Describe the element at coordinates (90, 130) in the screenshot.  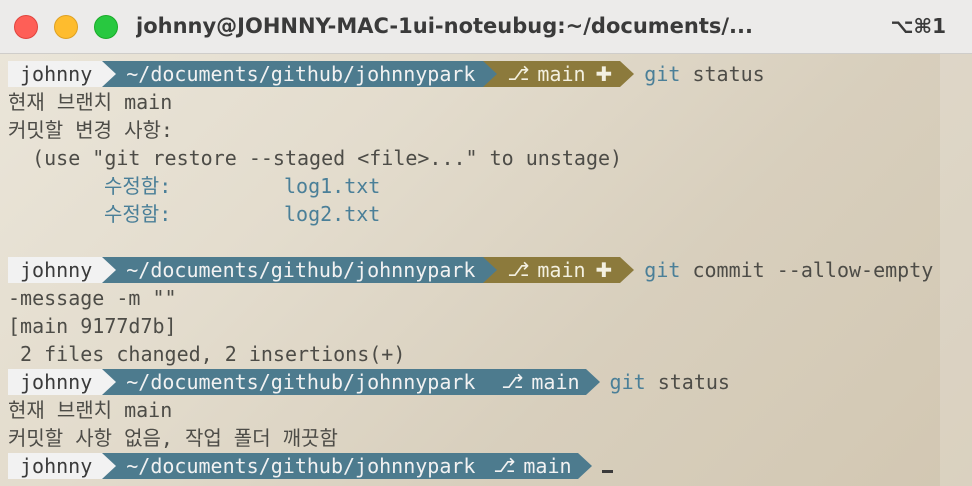
I see `output-line: 커밋할 변경 사항:` at that location.